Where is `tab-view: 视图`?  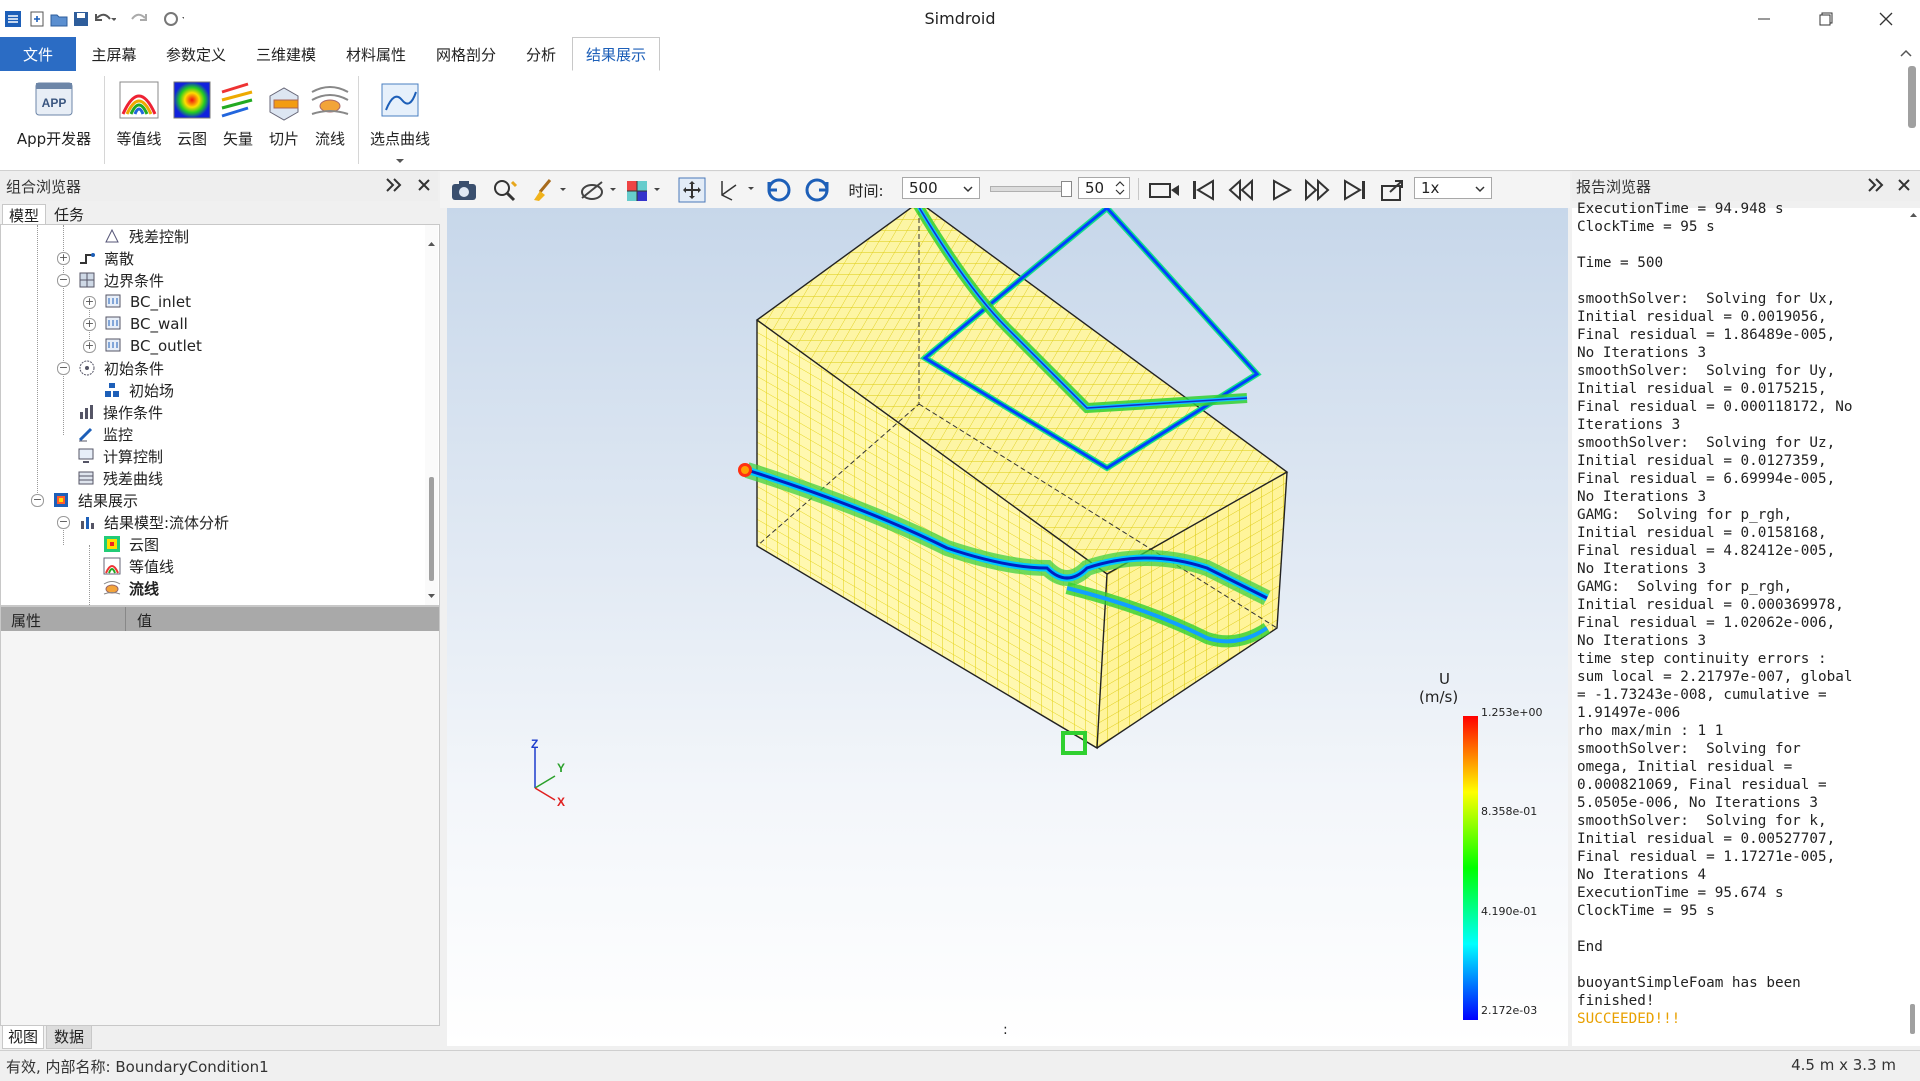
tab-view: 视图 is located at coordinates (23, 1037).